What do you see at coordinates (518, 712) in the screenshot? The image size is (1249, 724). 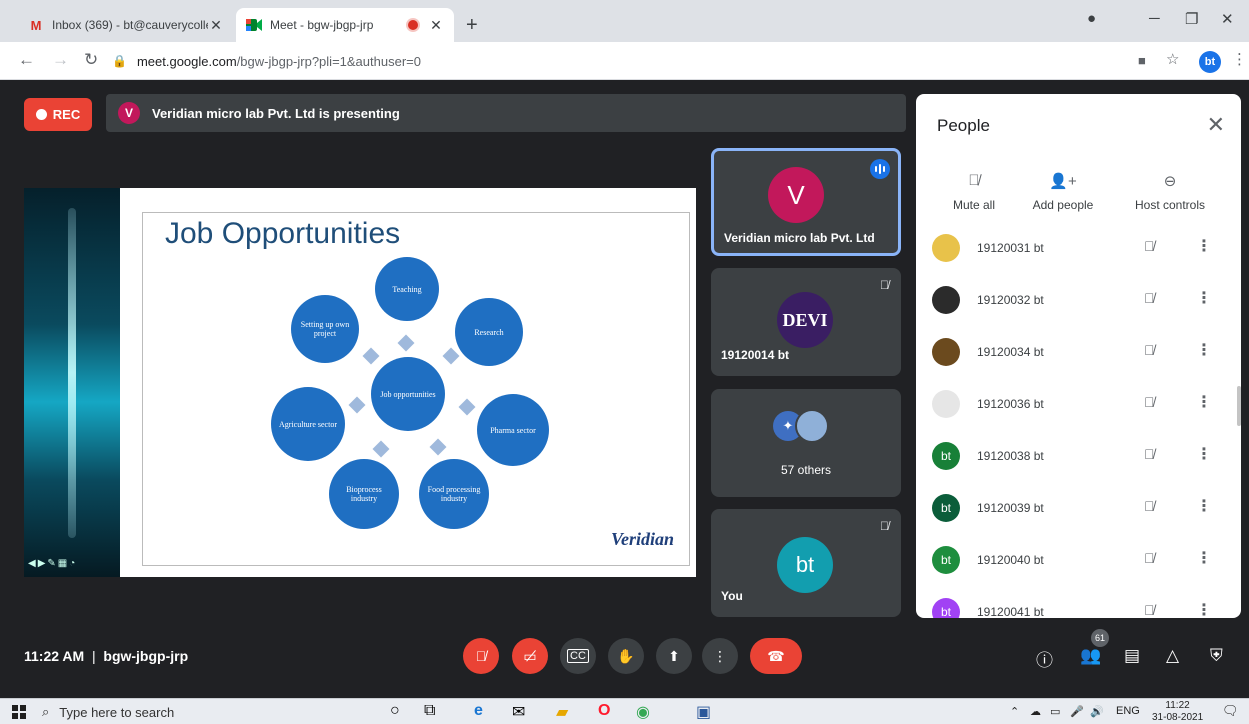 I see `mail-icon: ✉` at bounding box center [518, 712].